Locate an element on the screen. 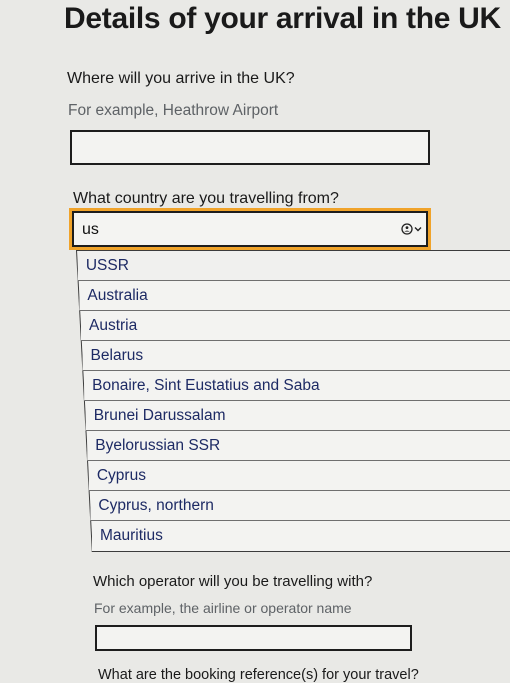 The height and width of the screenshot is (683, 510). country-option: Austria is located at coordinates (295, 326).